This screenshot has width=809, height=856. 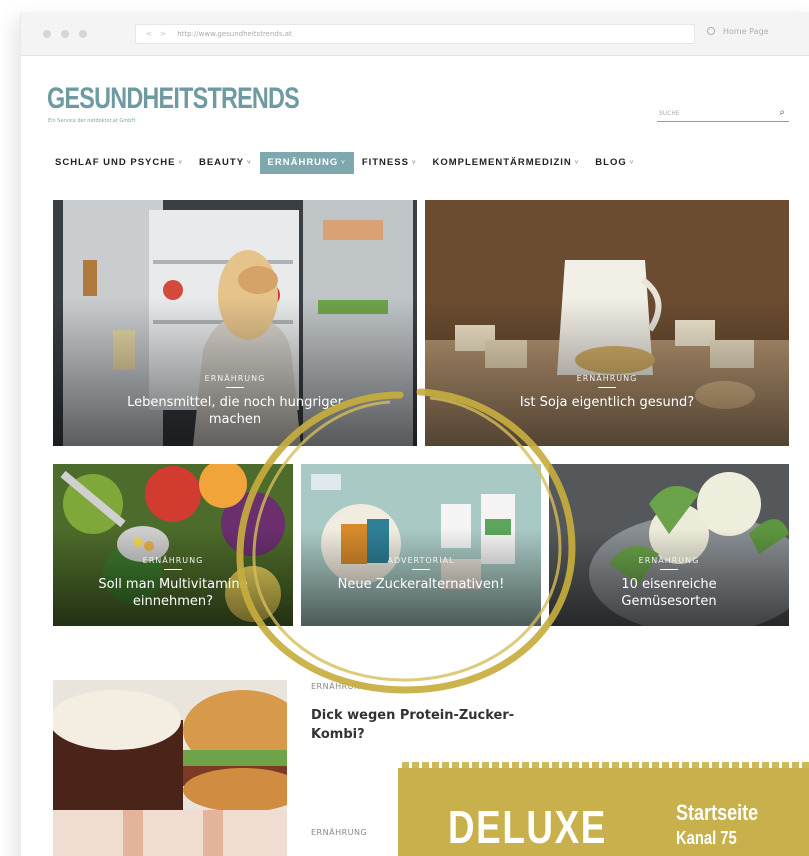 I want to click on badge-title: DELUXE, so click(x=527, y=827).